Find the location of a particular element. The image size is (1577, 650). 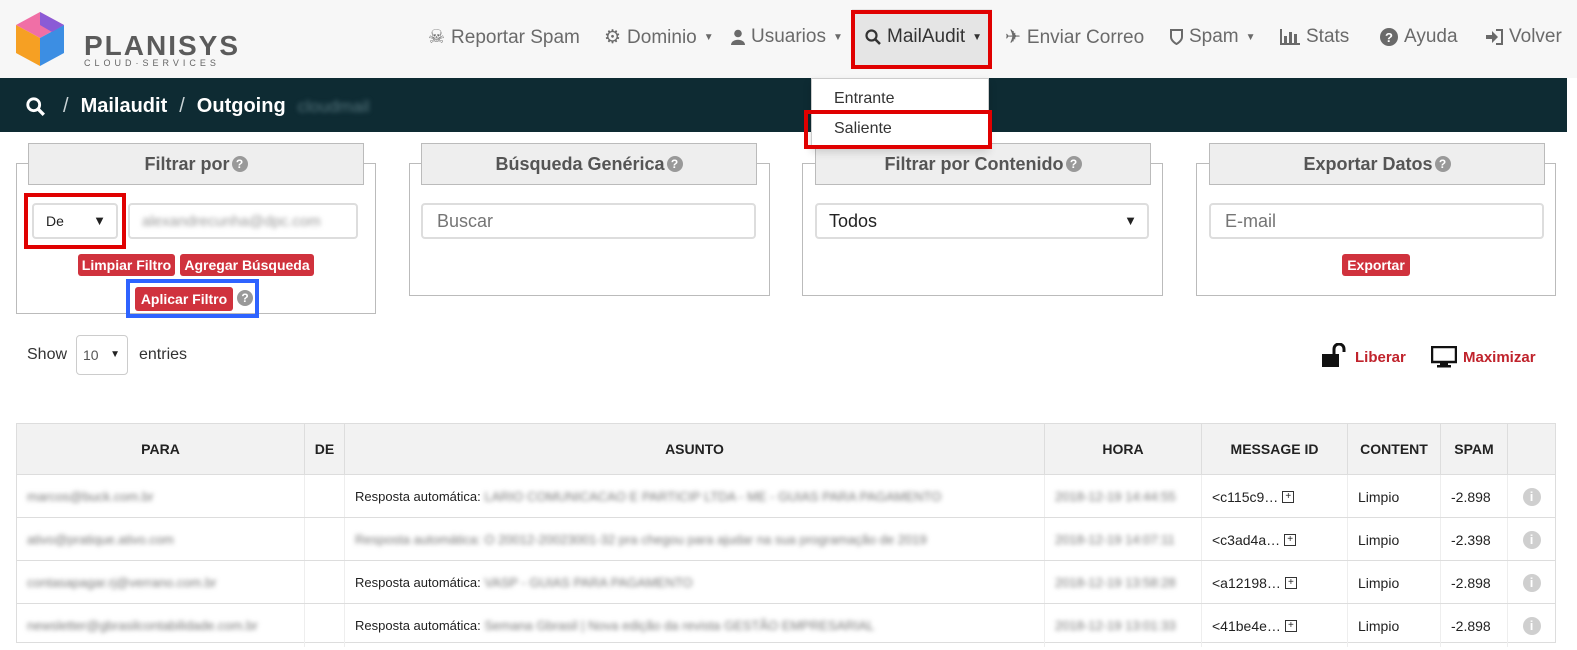

cell-para-text: marcos@buck.com.br is located at coordinates (90, 496).